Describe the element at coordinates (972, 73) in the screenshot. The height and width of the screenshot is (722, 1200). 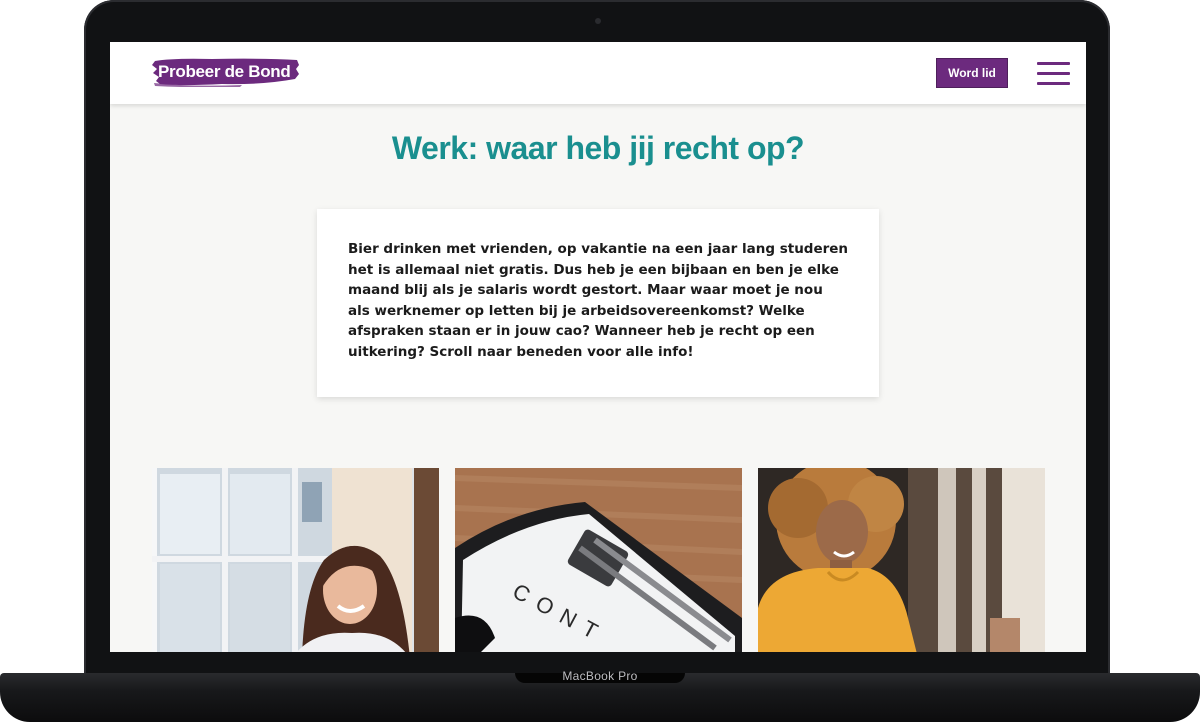
I see `word-lid-button: Word lid` at that location.